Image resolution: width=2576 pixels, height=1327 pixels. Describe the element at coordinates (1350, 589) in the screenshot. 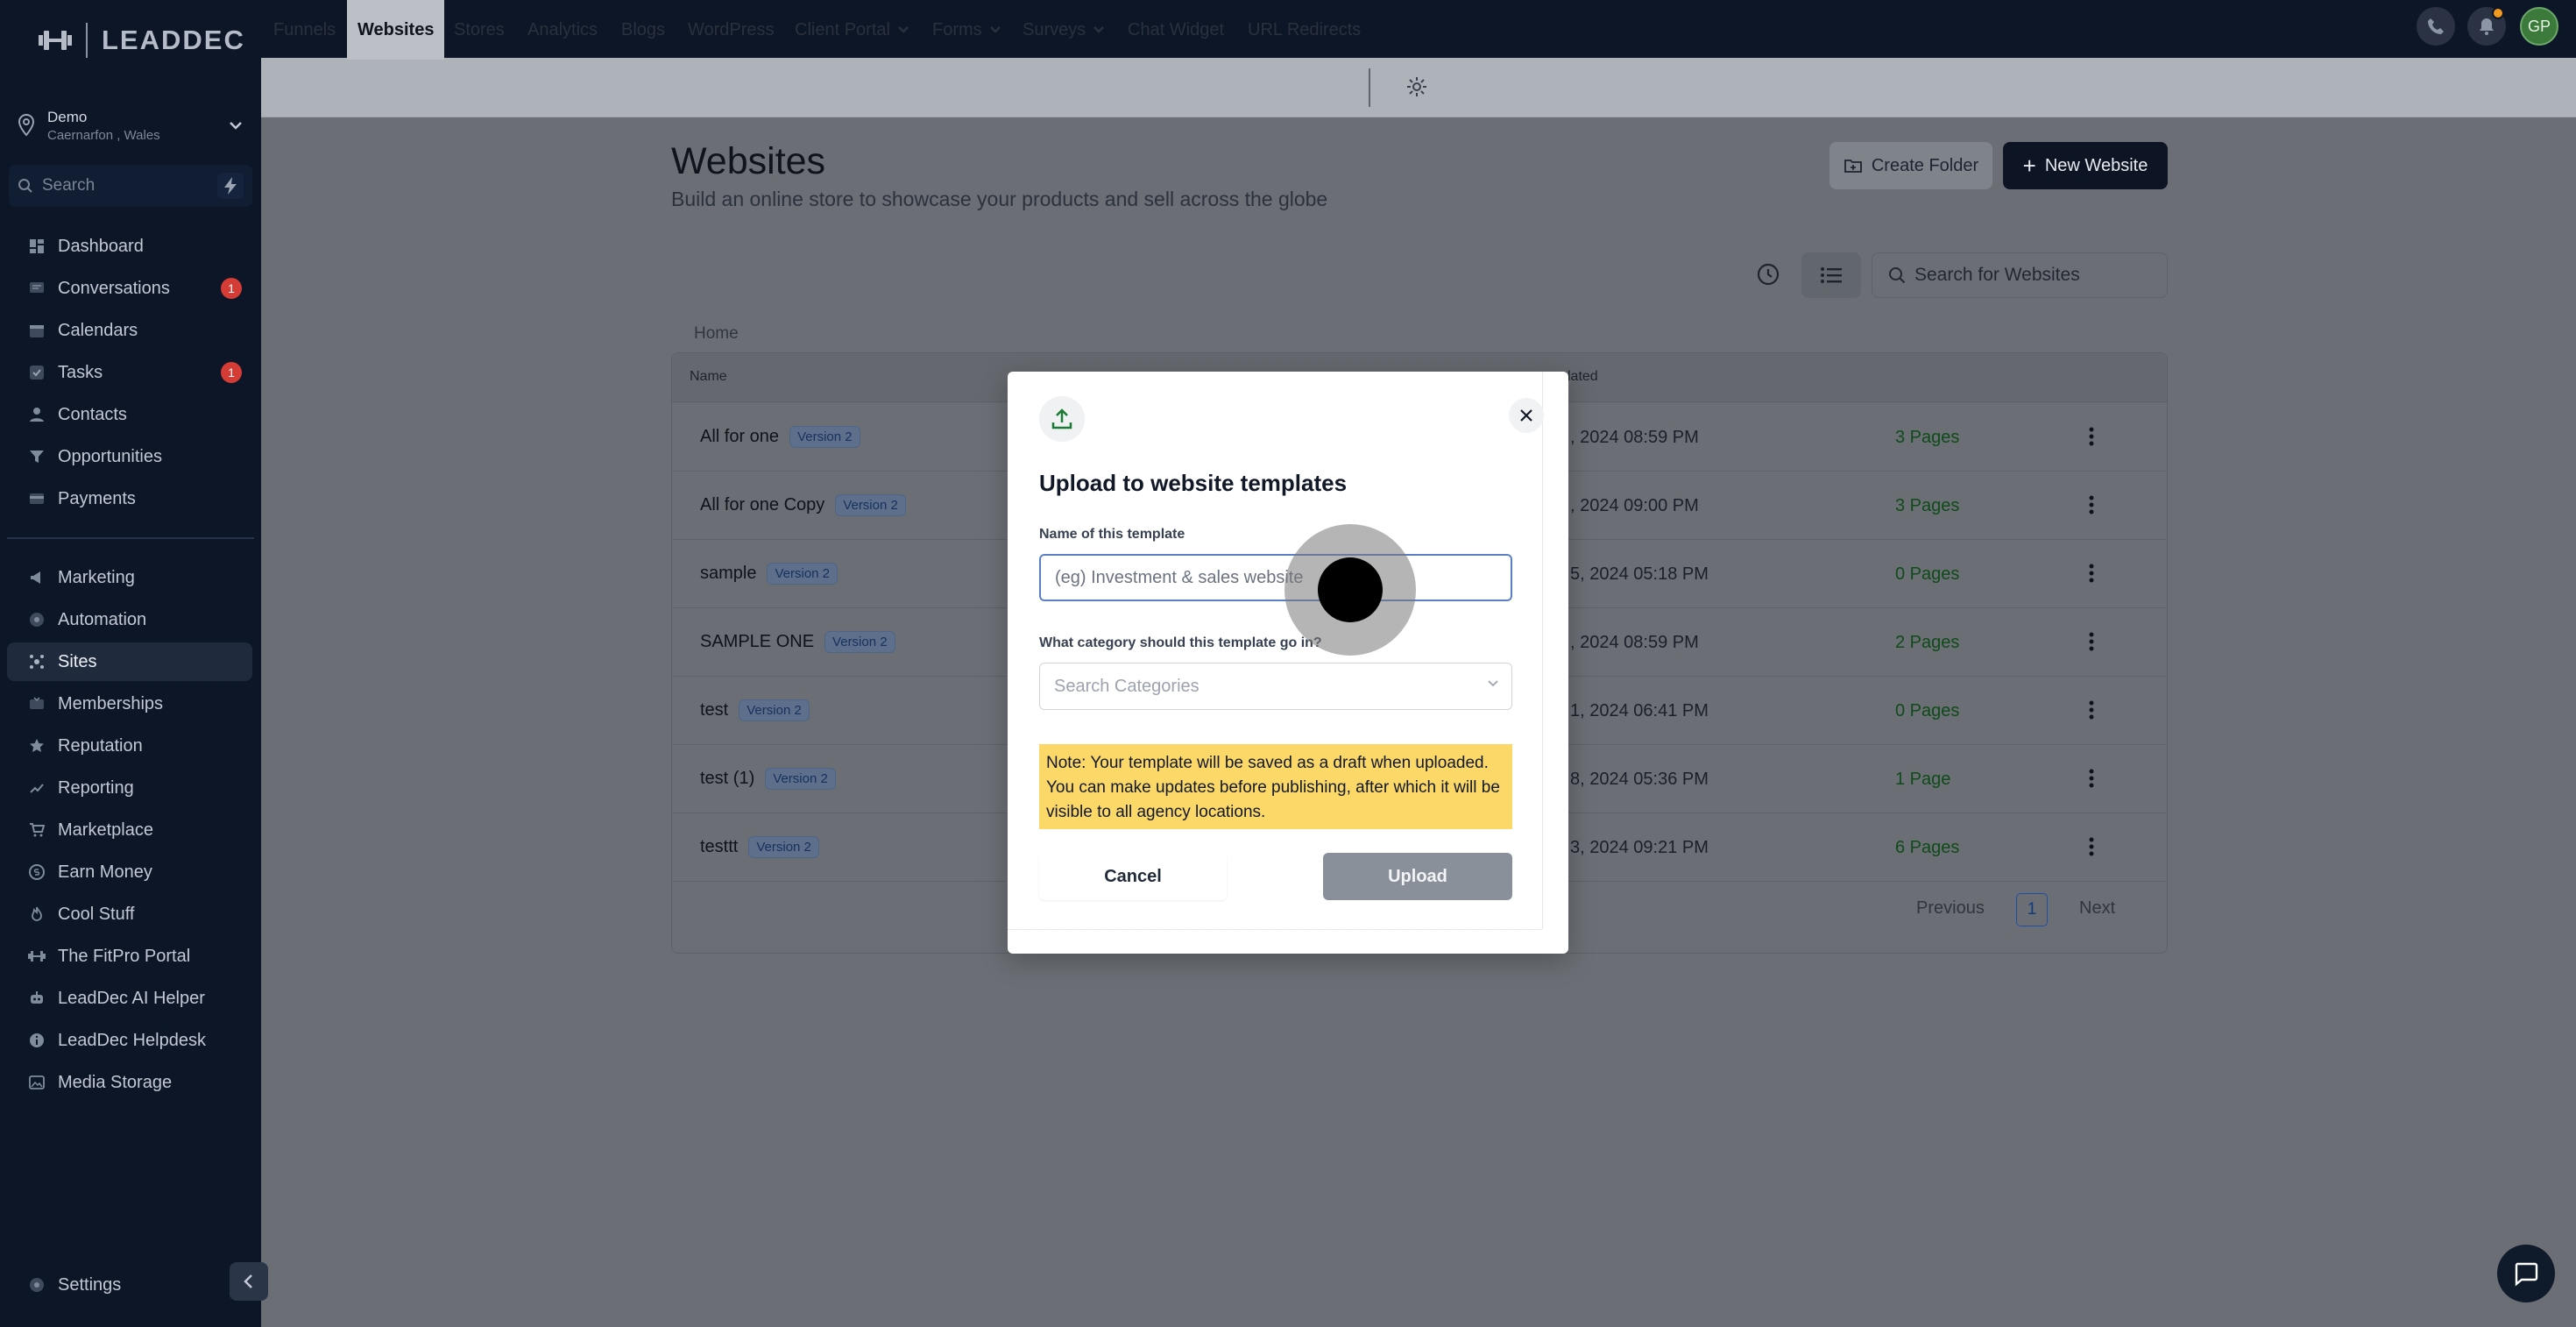

I see `cursor-indicator` at that location.